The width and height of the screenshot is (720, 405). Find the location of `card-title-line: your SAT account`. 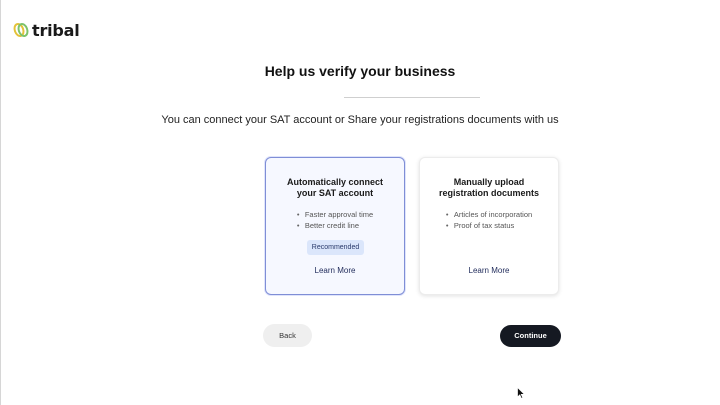

card-title-line: your SAT account is located at coordinates (335, 193).